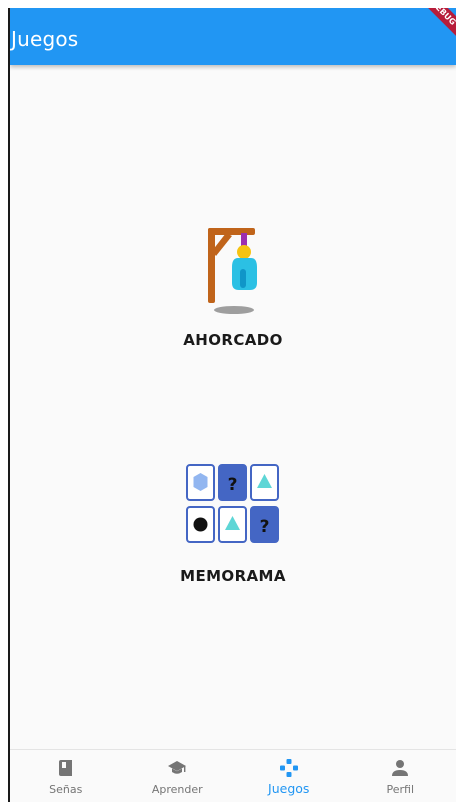 The image size is (456, 802). What do you see at coordinates (288, 768) in the screenshot?
I see `gamepad-icon` at bounding box center [288, 768].